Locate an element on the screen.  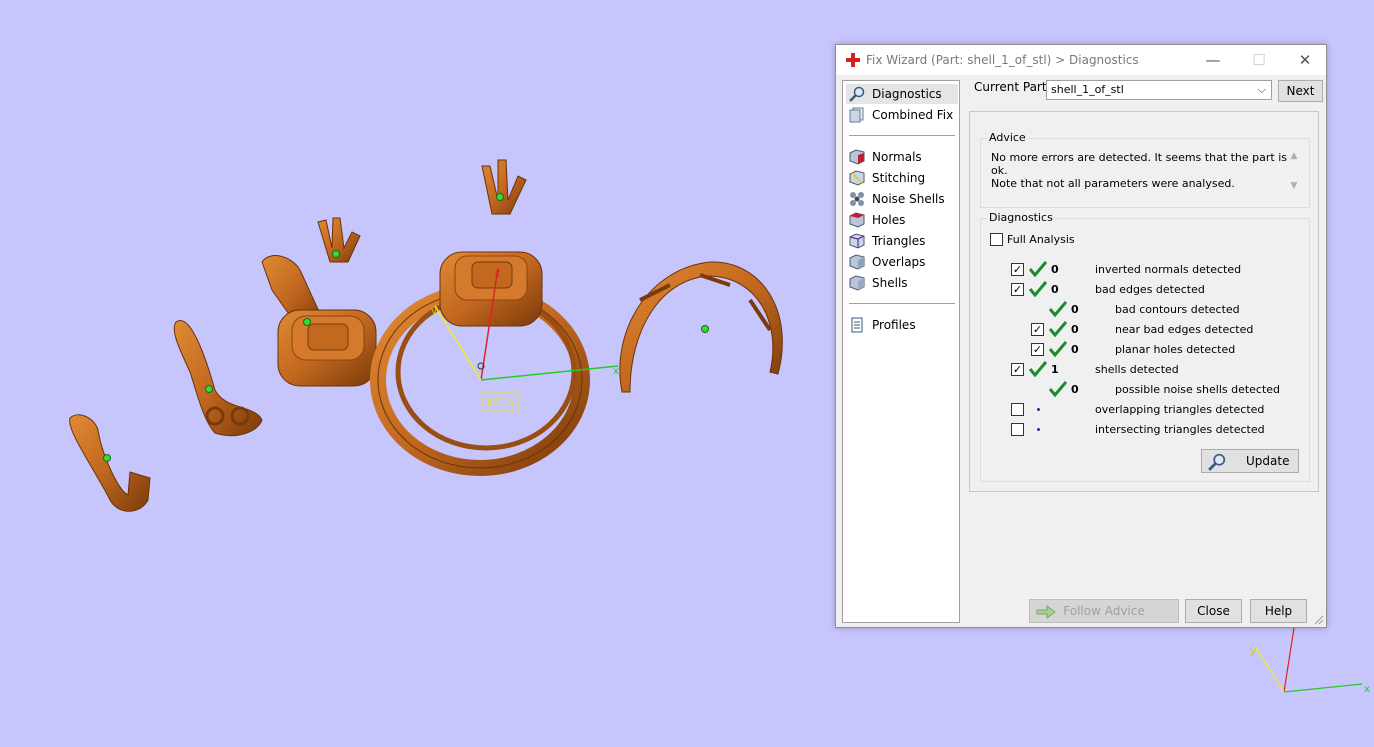
resize-grip-icon is located at coordinates (1319, 620).